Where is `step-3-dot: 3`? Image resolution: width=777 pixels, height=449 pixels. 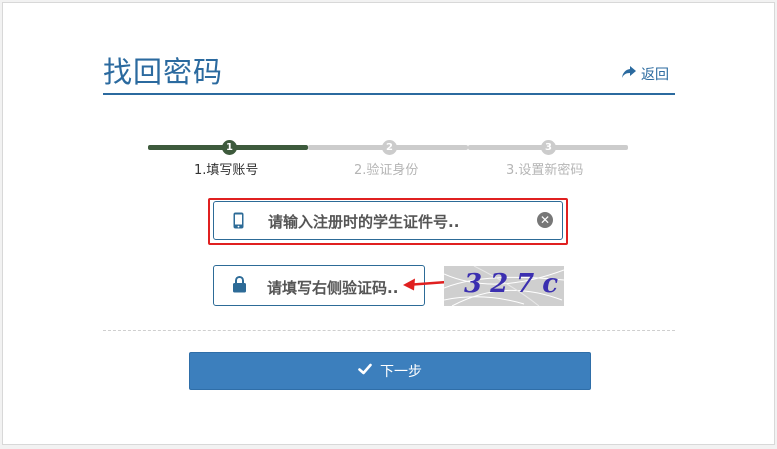
step-3-dot: 3 is located at coordinates (548, 147).